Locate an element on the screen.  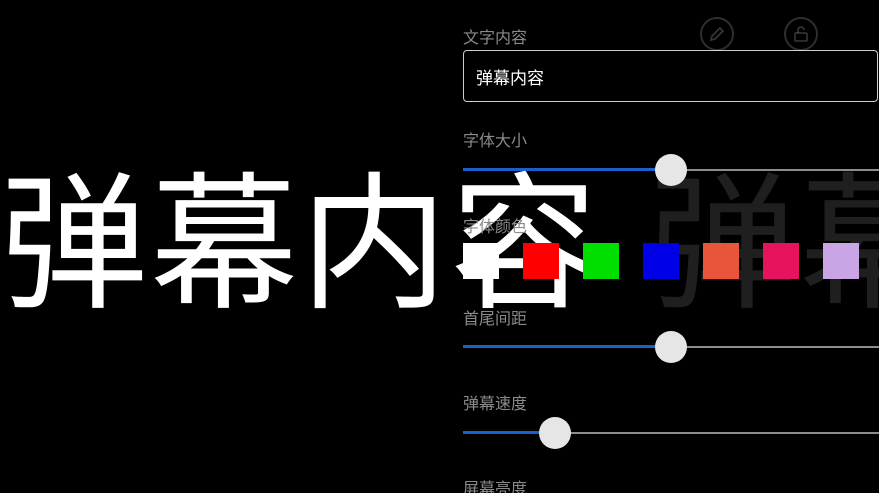
brightness-label: 屏幕亮度 is located at coordinates (495, 486).